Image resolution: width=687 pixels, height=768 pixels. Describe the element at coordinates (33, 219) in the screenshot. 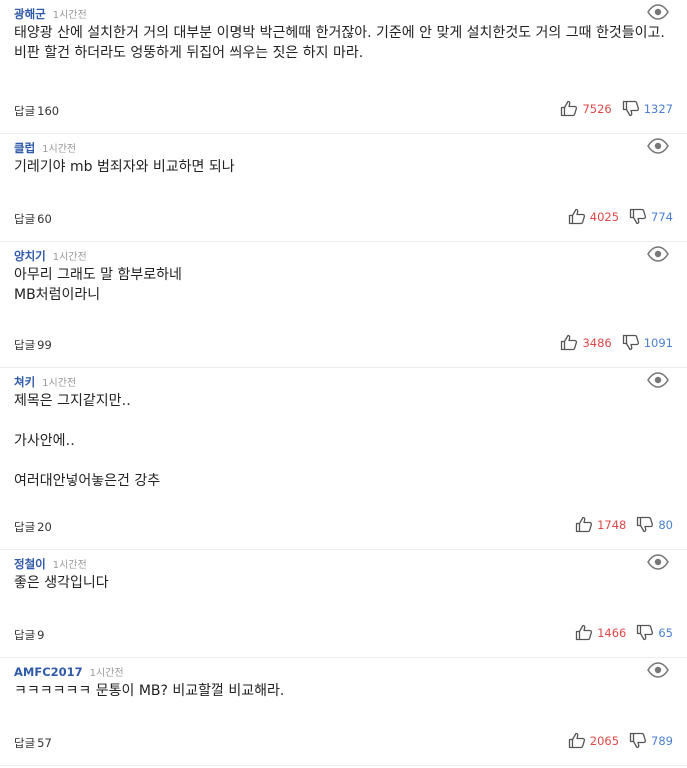

I see `reply-button: 답글 60` at that location.